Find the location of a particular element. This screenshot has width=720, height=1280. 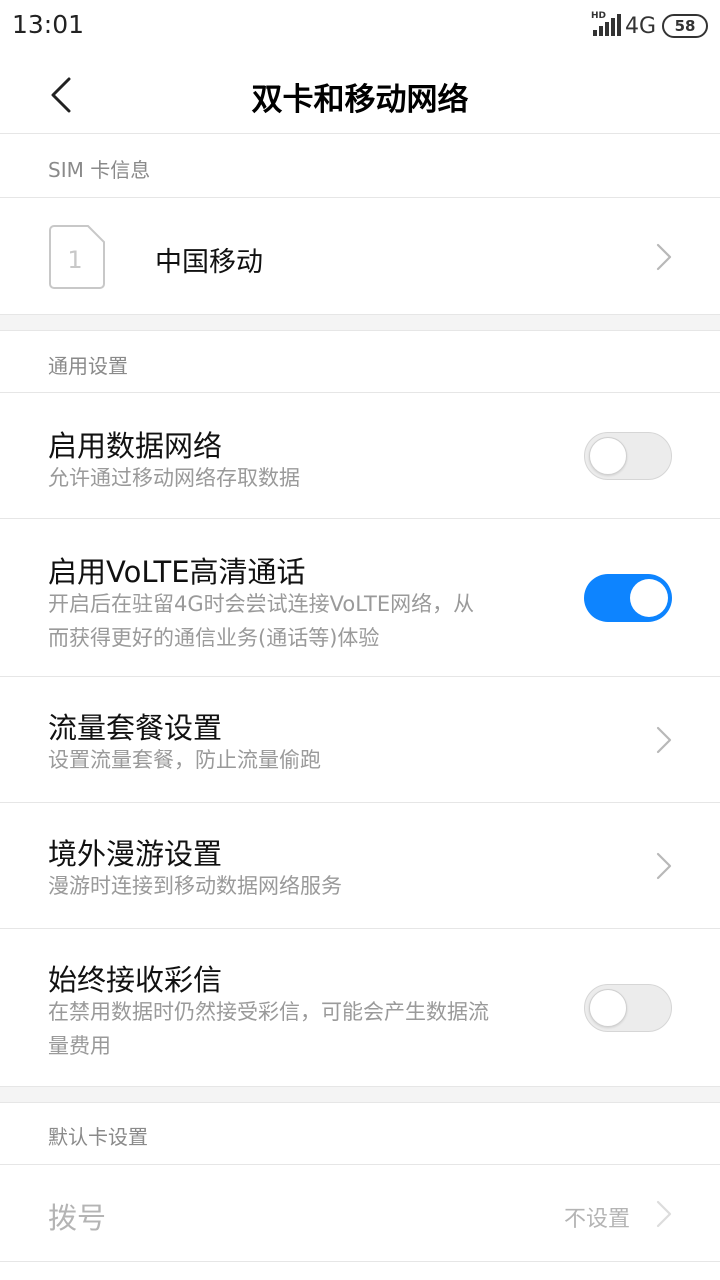

battery-icon: 58 is located at coordinates (685, 26).